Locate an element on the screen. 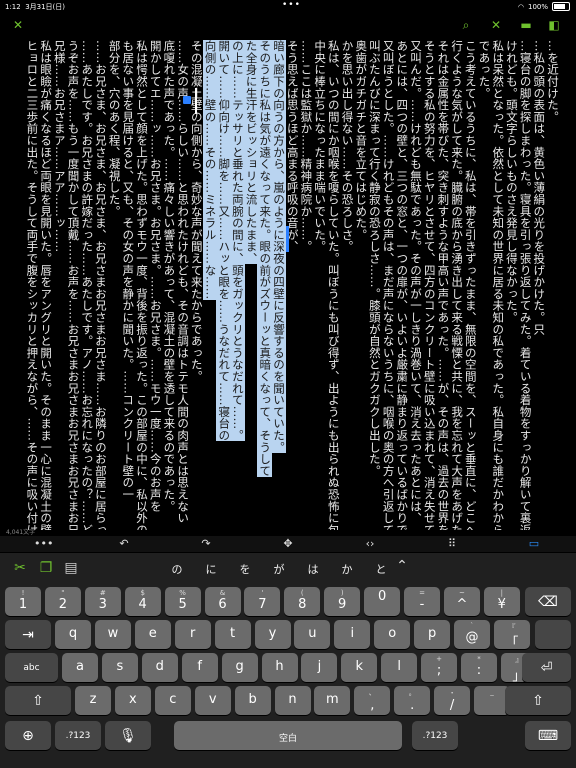 The width and height of the screenshot is (576, 768). key: ! 1 is located at coordinates (23, 601).